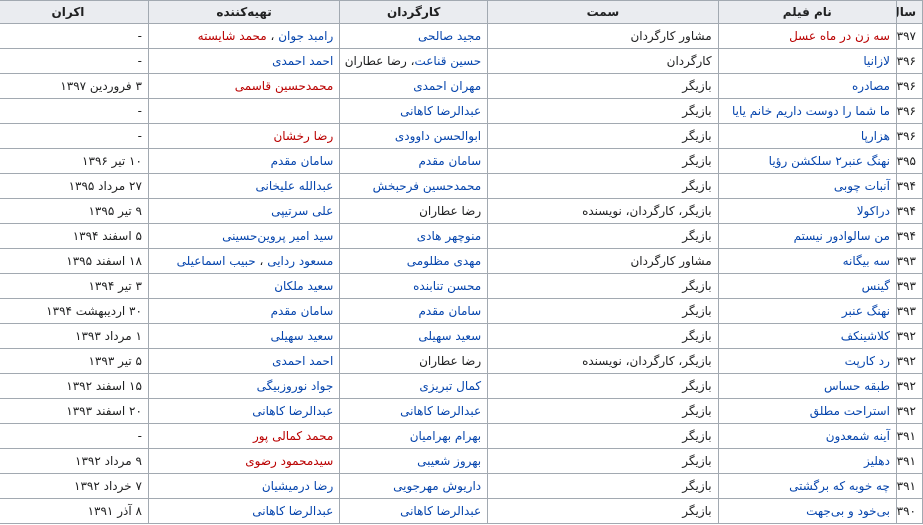 The height and width of the screenshot is (525, 923). What do you see at coordinates (294, 186) in the screenshot?
I see `cell-link: عبدالله علیخانی` at bounding box center [294, 186].